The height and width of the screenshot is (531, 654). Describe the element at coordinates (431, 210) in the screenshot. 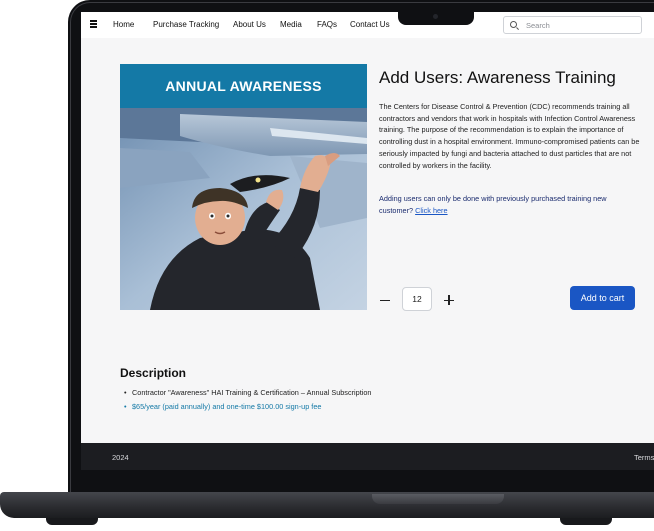

I see `click-here-link: Click here` at that location.